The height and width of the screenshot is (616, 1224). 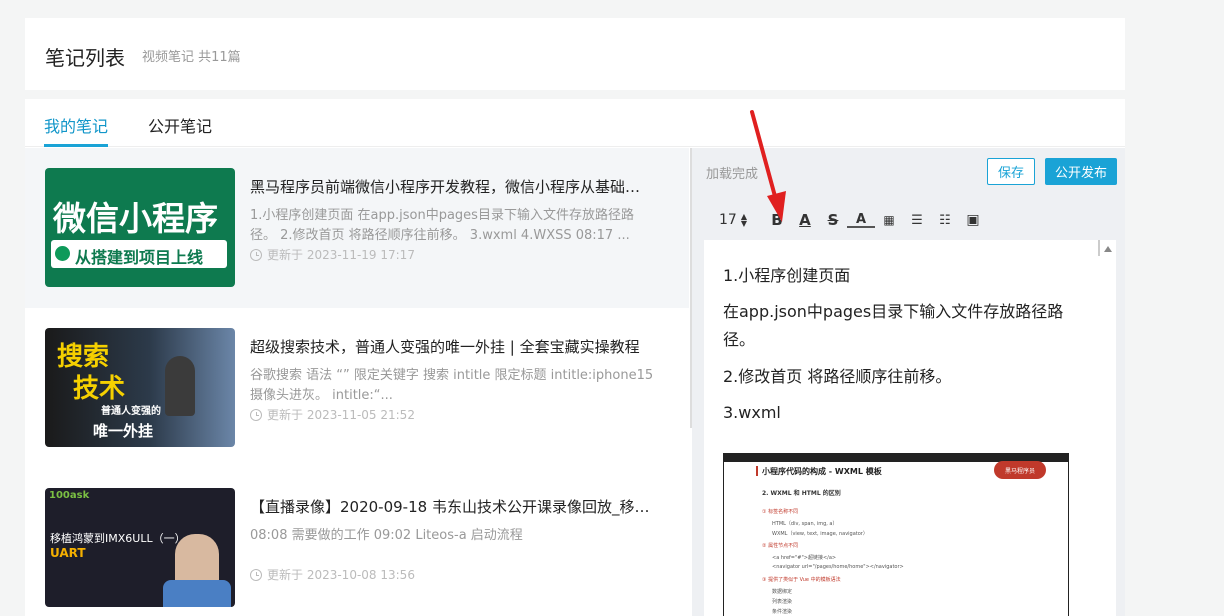 What do you see at coordinates (191, 57) in the screenshot?
I see `note-count: 视频笔记 共11篇` at bounding box center [191, 57].